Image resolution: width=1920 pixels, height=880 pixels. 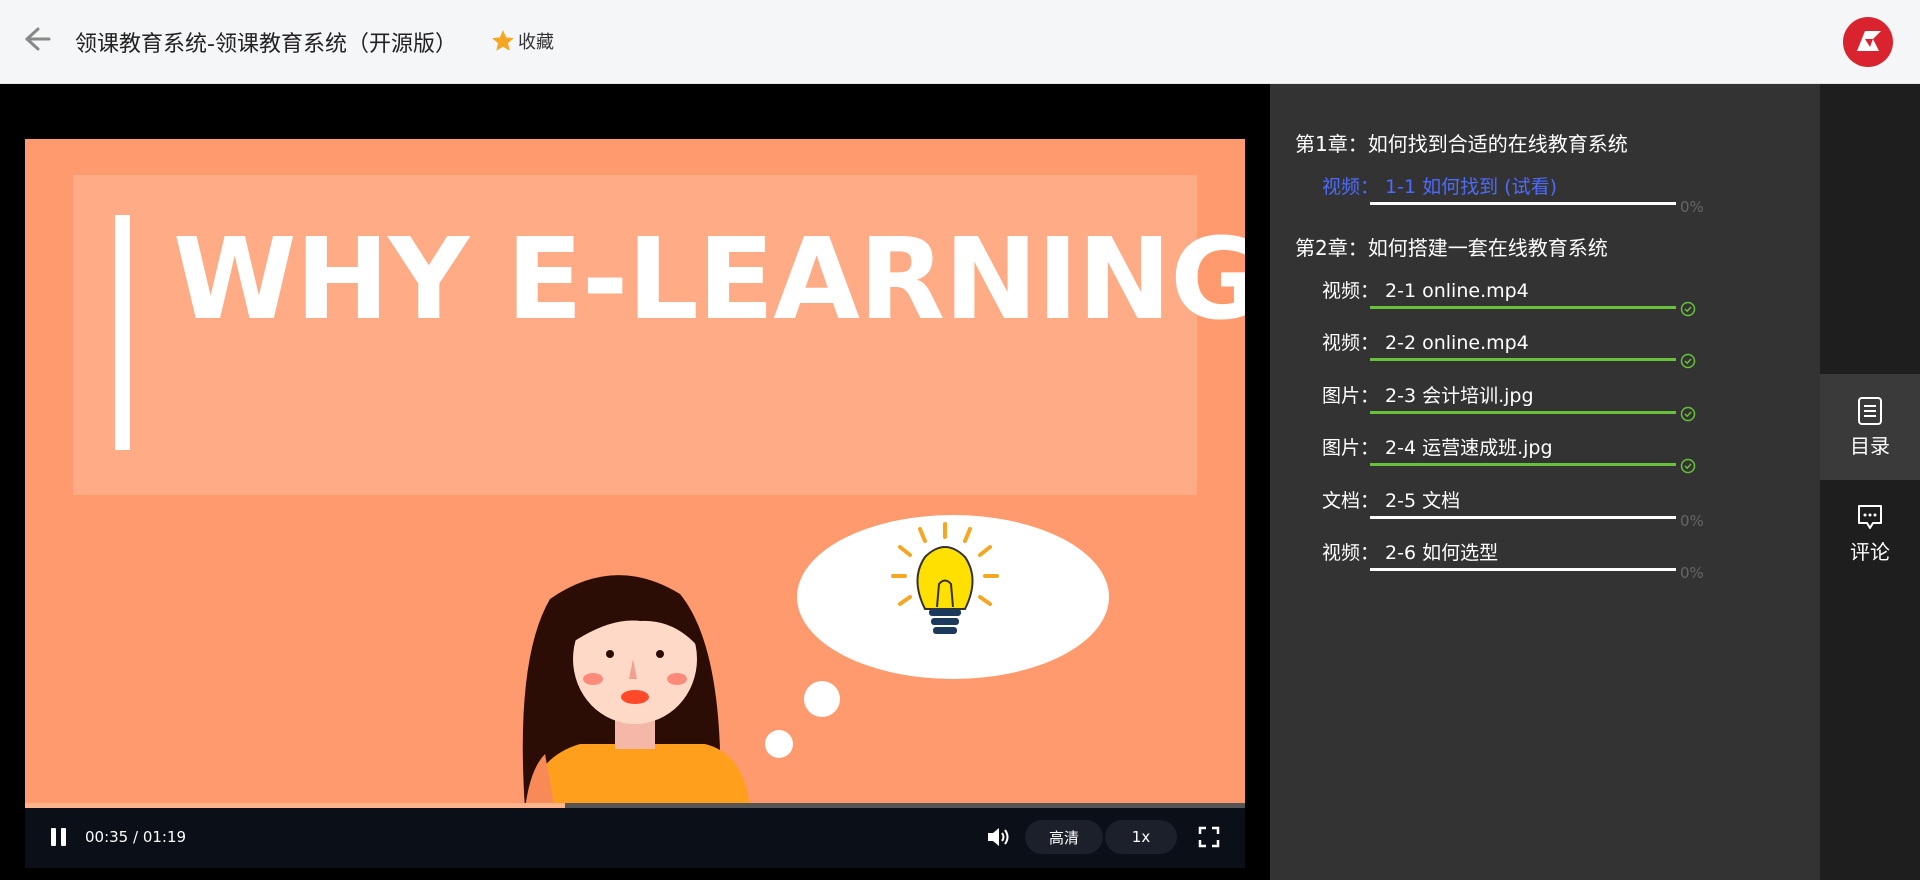 I want to click on top-header: 领课教育系统-领课教育系统（开源版） 收藏, so click(x=960, y=42).